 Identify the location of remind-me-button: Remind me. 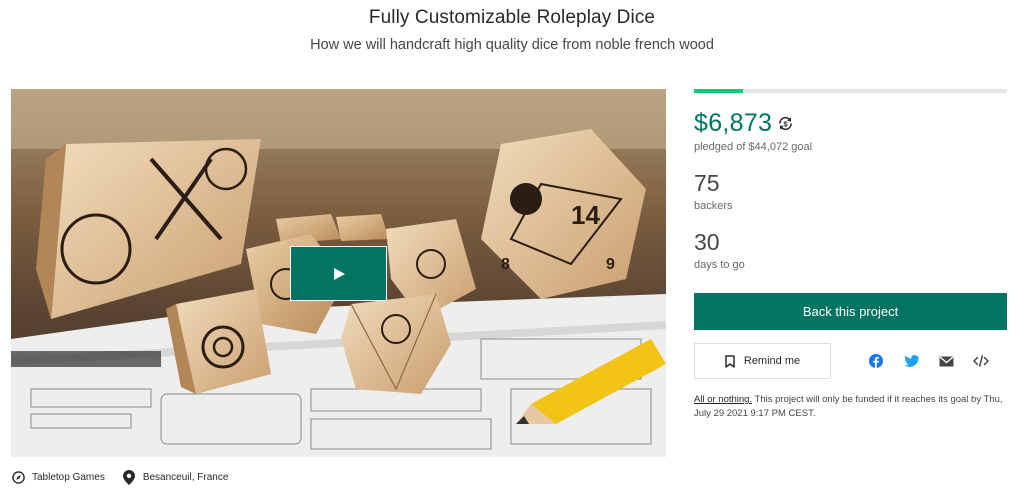
(762, 361).